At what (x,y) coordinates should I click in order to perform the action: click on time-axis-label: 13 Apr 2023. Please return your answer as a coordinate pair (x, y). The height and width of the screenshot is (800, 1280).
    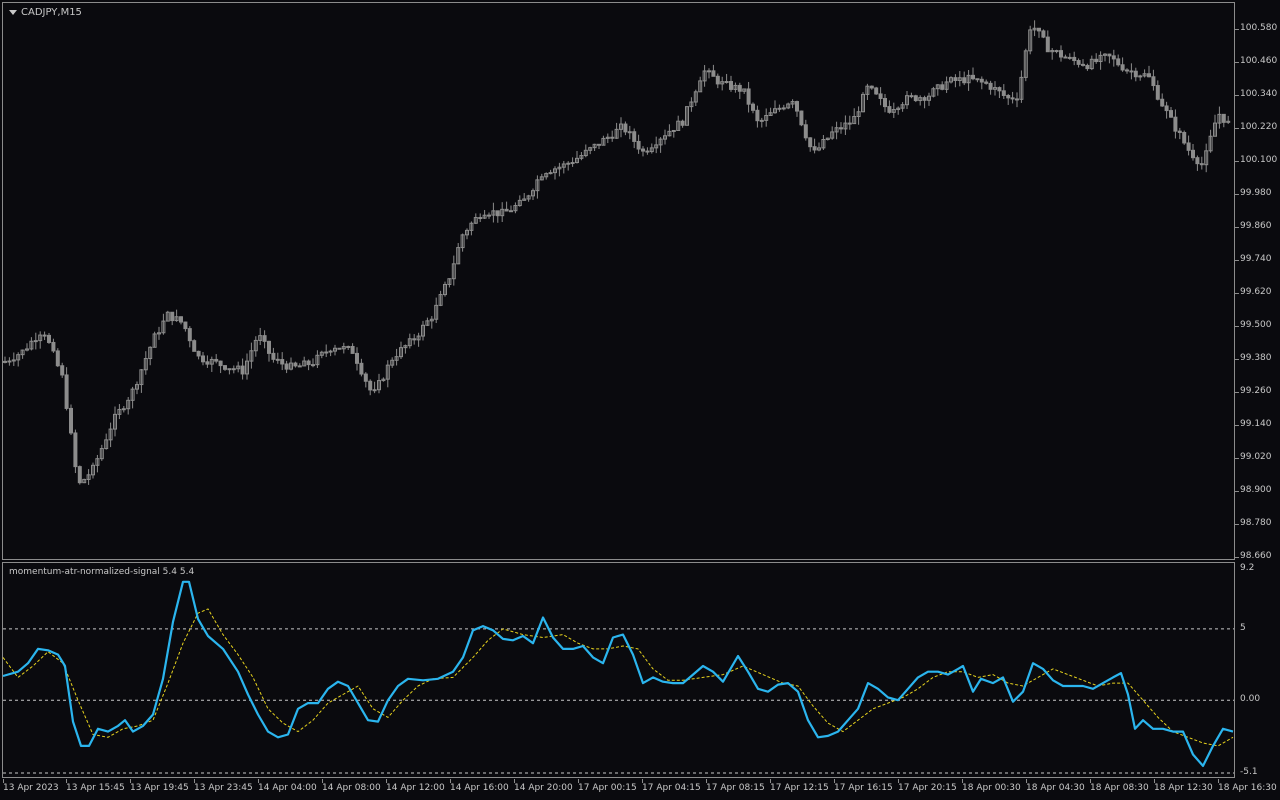
    Looking at the image, I should click on (31, 786).